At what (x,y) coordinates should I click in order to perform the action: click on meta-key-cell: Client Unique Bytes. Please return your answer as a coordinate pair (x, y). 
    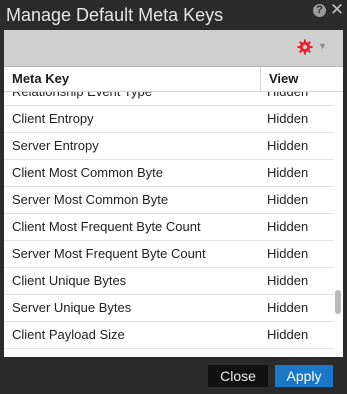
    Looking at the image, I should click on (69, 280).